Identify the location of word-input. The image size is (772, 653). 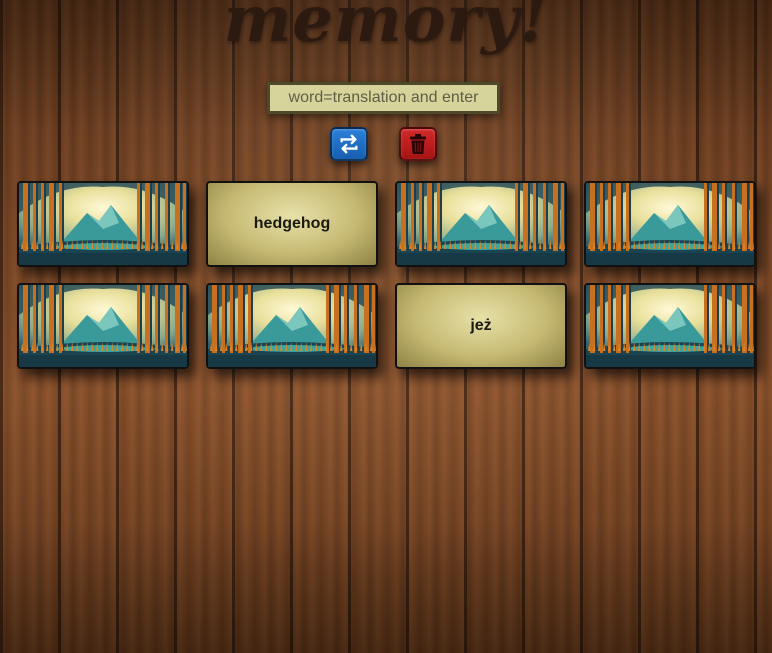
(383, 98).